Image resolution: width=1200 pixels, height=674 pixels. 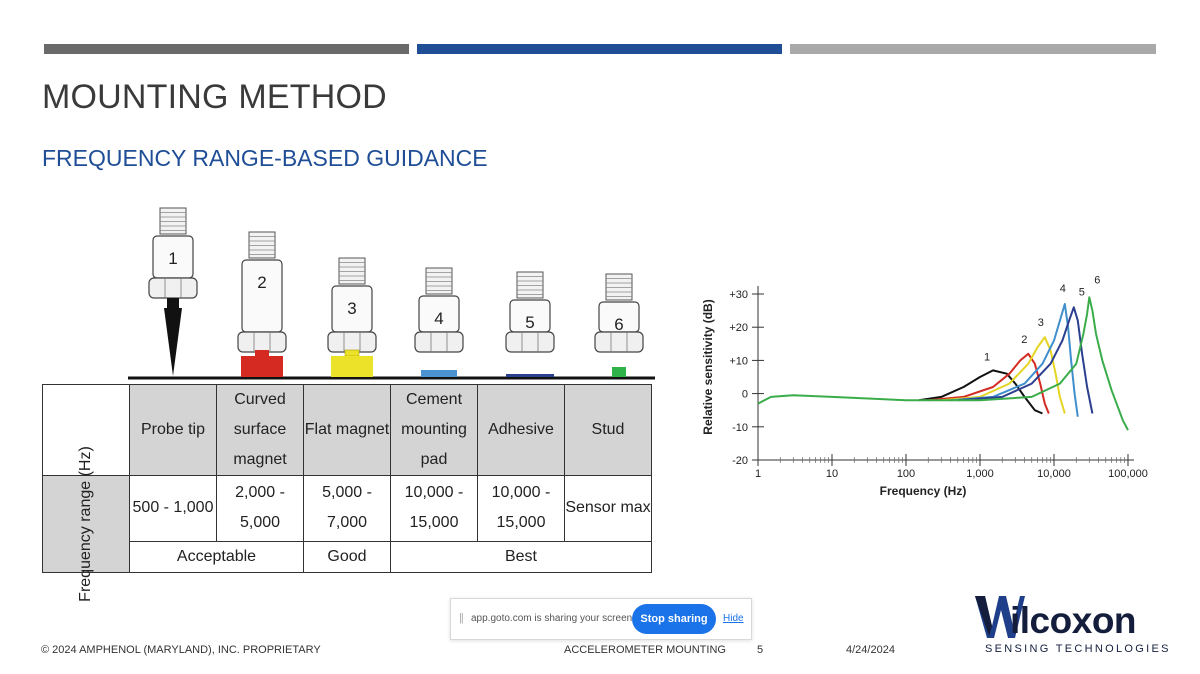 What do you see at coordinates (262, 366) in the screenshot?
I see `curved-magnet-mount` at bounding box center [262, 366].